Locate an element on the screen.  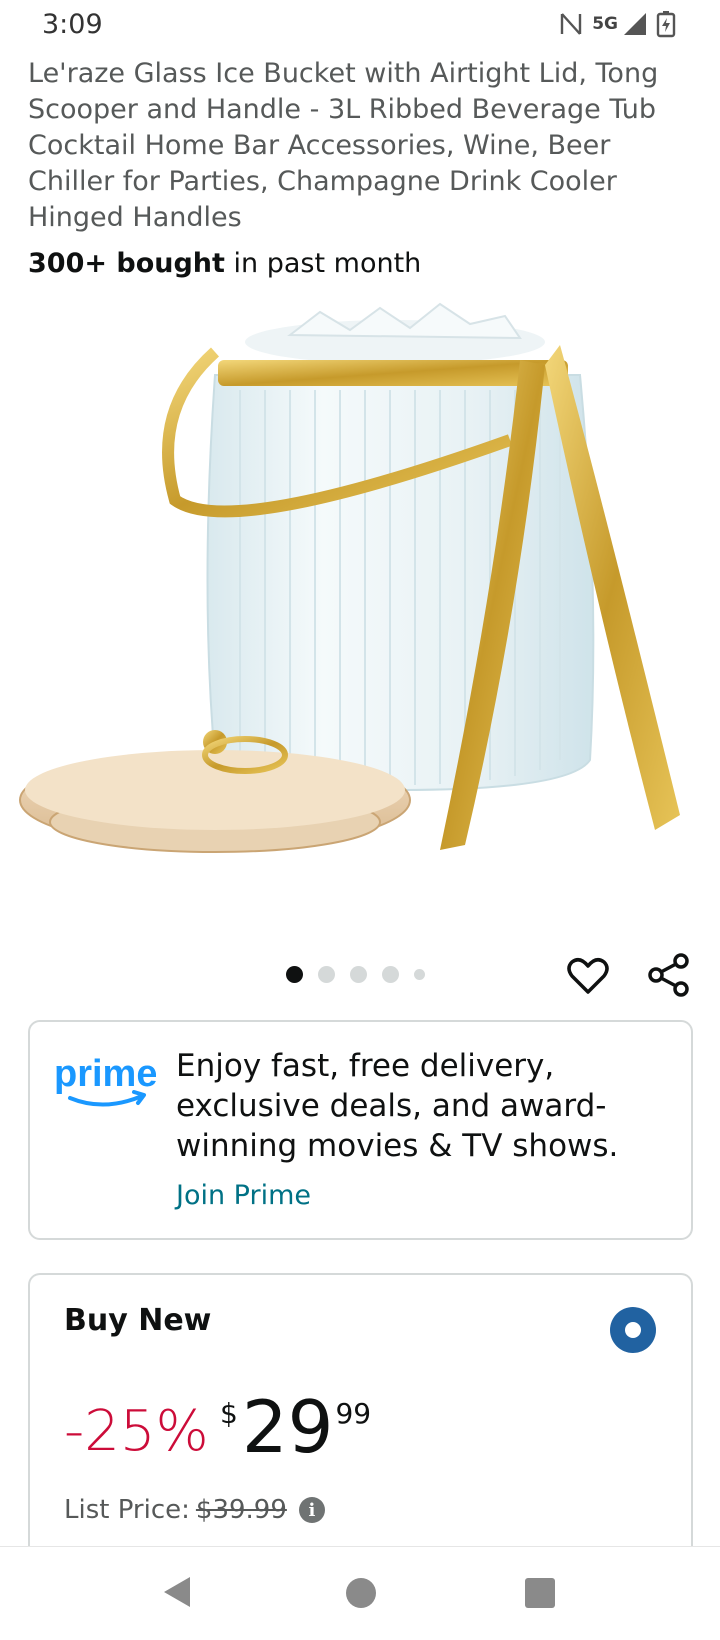
price-fraction: 99 is located at coordinates (353, 1413).